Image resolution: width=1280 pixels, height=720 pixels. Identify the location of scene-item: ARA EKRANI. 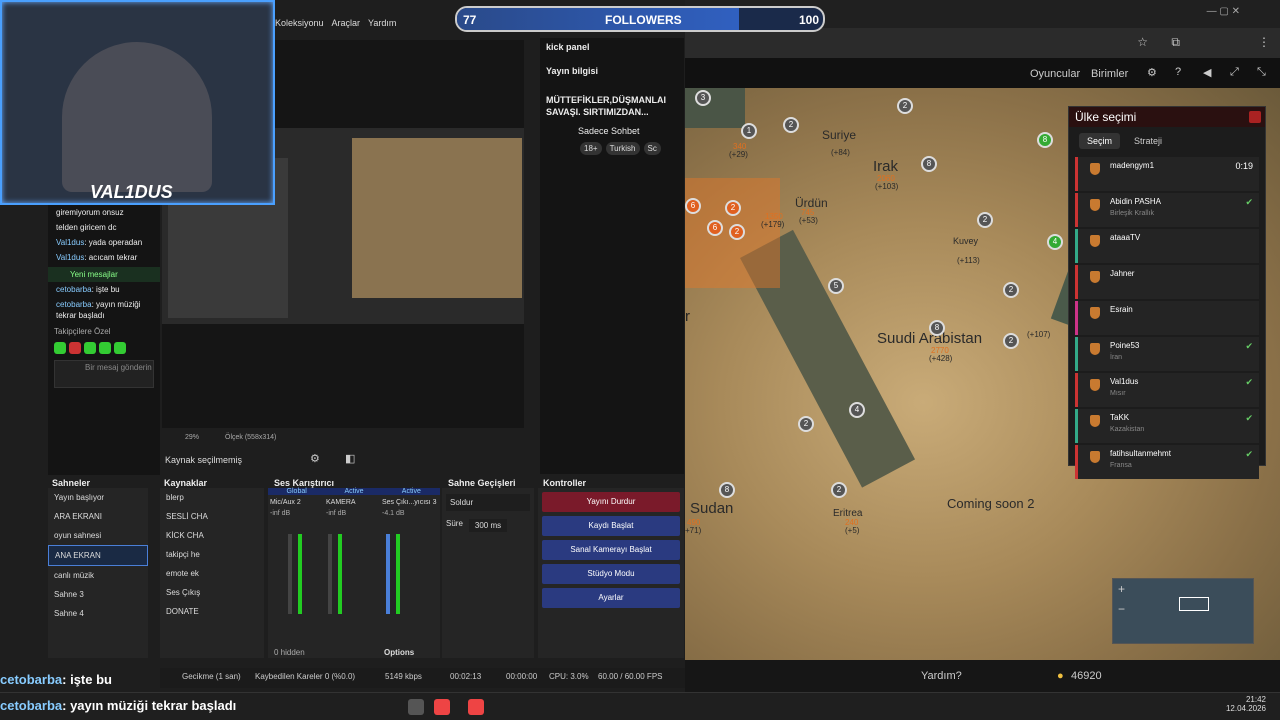
(98, 516).